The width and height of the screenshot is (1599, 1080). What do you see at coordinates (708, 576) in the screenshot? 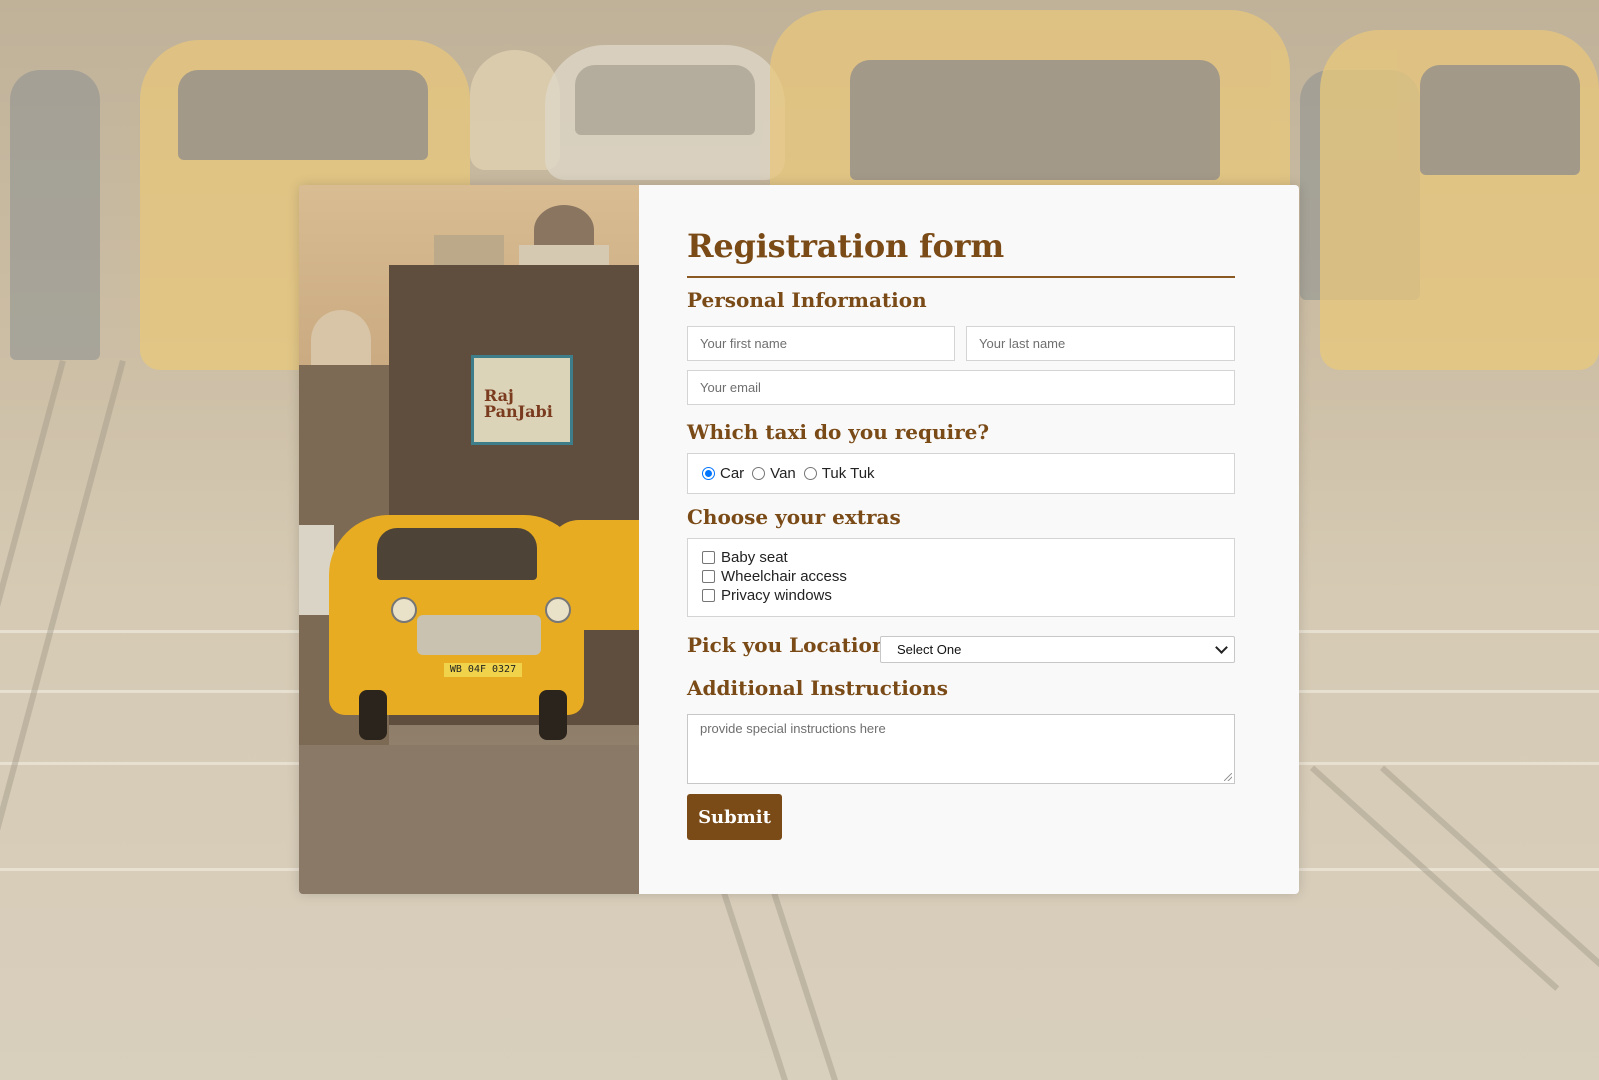
I see `wheelchair-access-checkbox` at bounding box center [708, 576].